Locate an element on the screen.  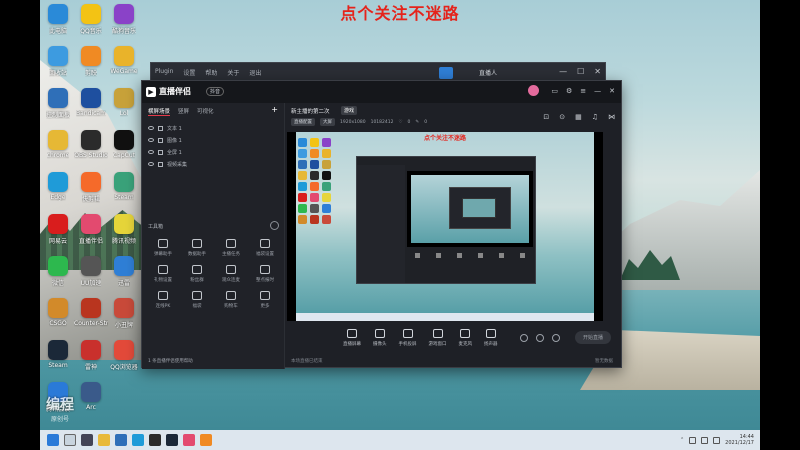
layout-icon: ▦ is located at coordinates (578, 117).